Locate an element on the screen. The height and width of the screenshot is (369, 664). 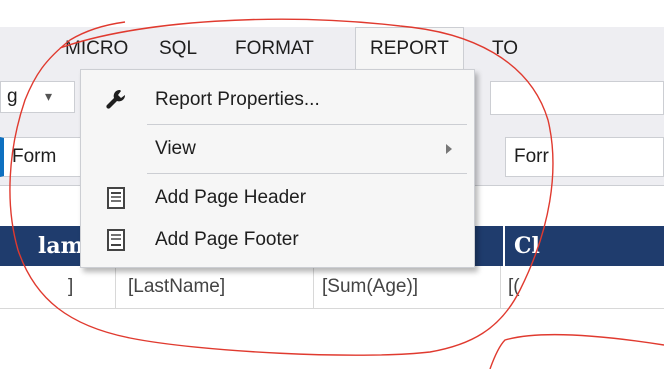
menu-item-view: View is located at coordinates (277, 149).